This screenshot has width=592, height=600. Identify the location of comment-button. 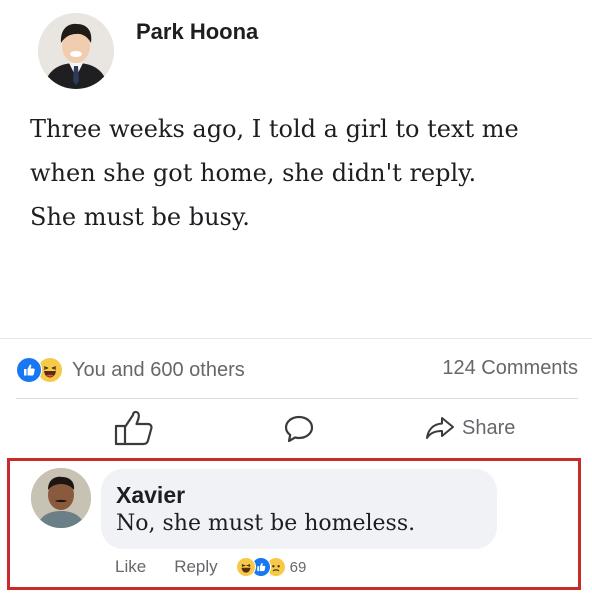
(299, 429).